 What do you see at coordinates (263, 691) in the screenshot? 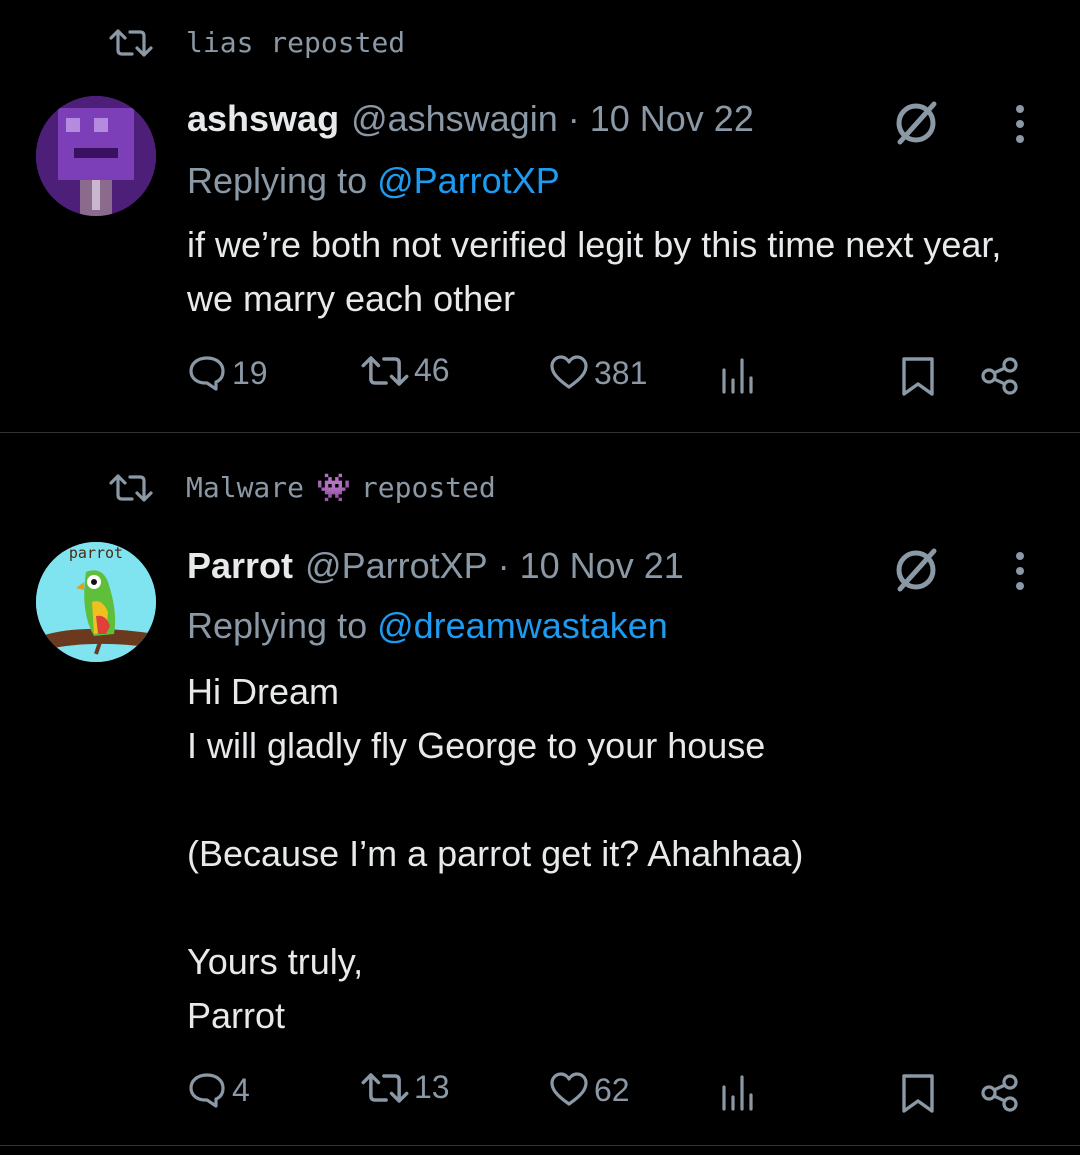
I see `tweet-line: Hi Dream` at bounding box center [263, 691].